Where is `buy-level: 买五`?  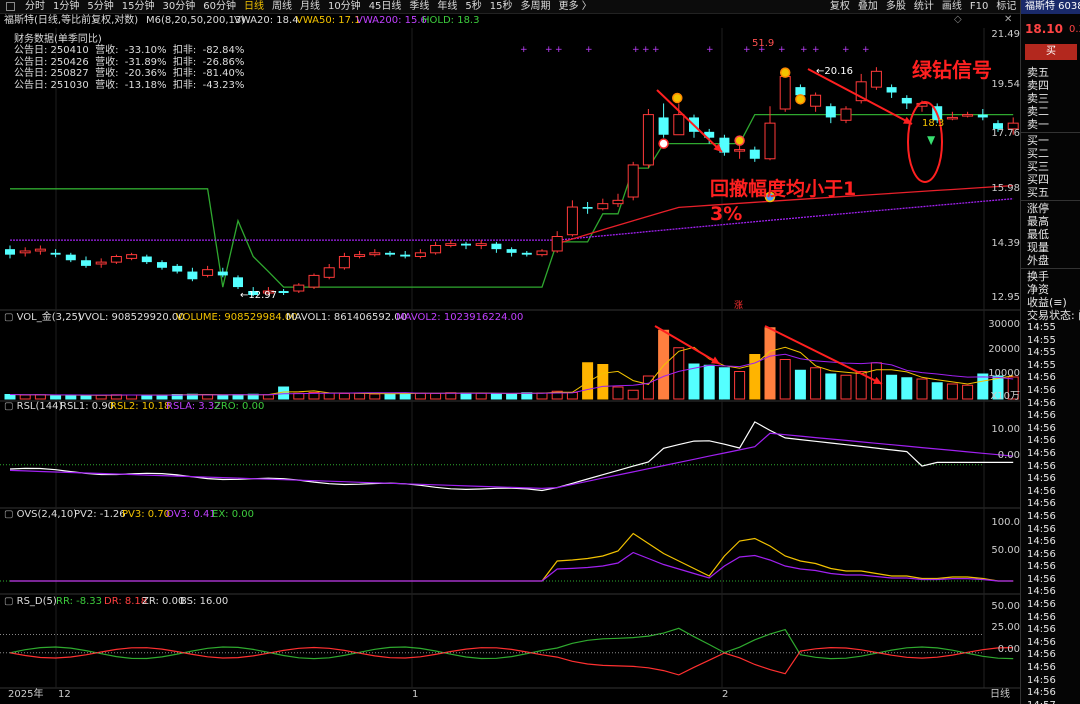 buy-level: 买五 is located at coordinates (1038, 192).